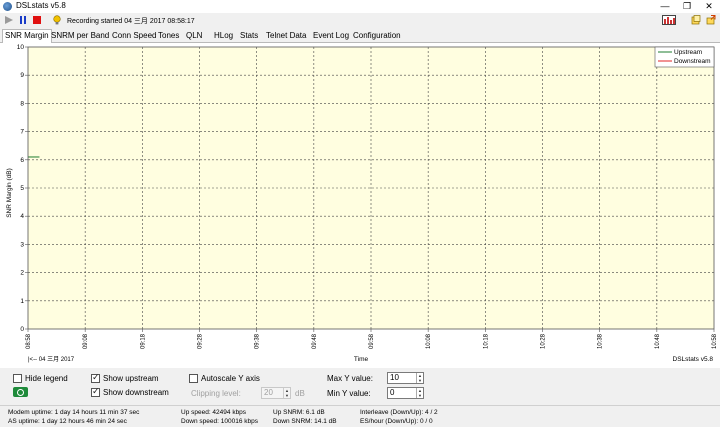 The image size is (720, 427). I want to click on max-y-input: 10 ▲ ▼, so click(405, 378).